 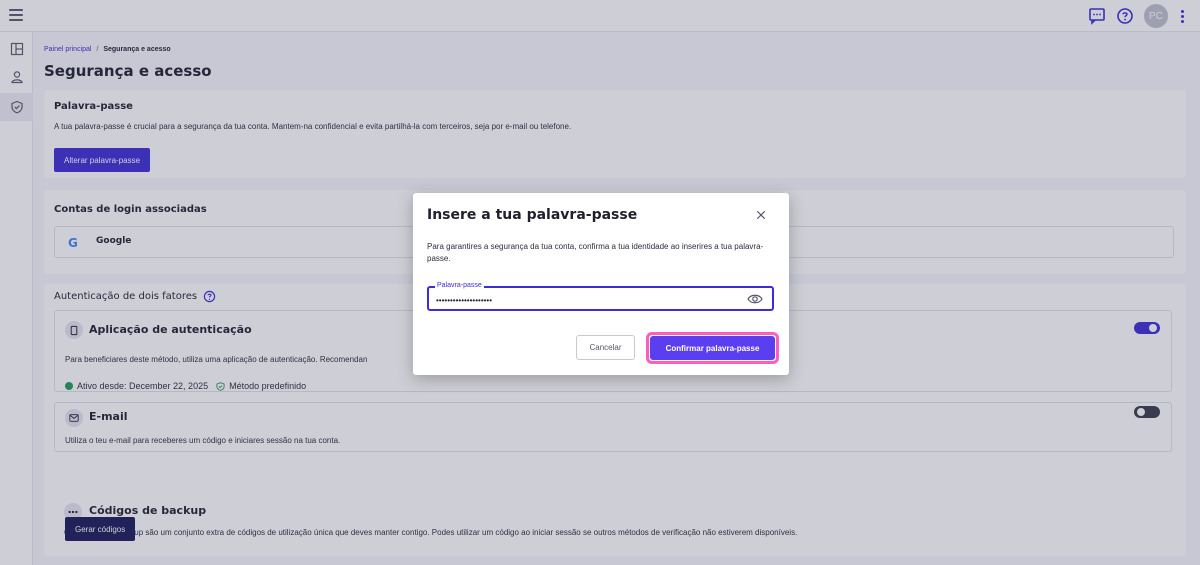 I want to click on password-field: Palavra-passe, so click(x=600, y=296).